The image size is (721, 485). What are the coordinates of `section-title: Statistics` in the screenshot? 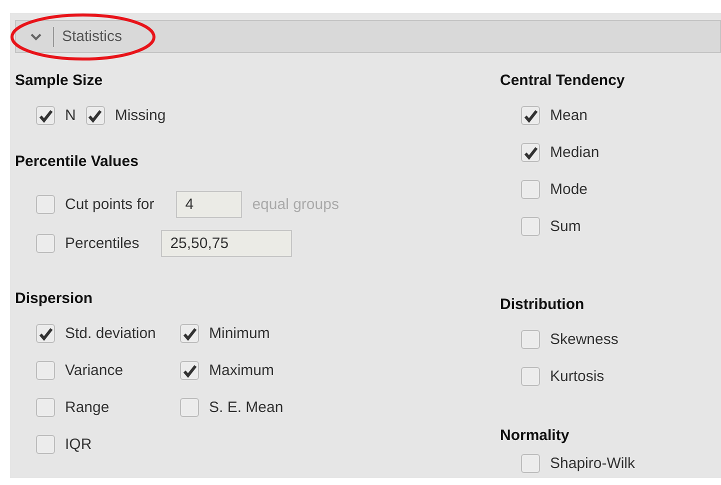 It's located at (92, 36).